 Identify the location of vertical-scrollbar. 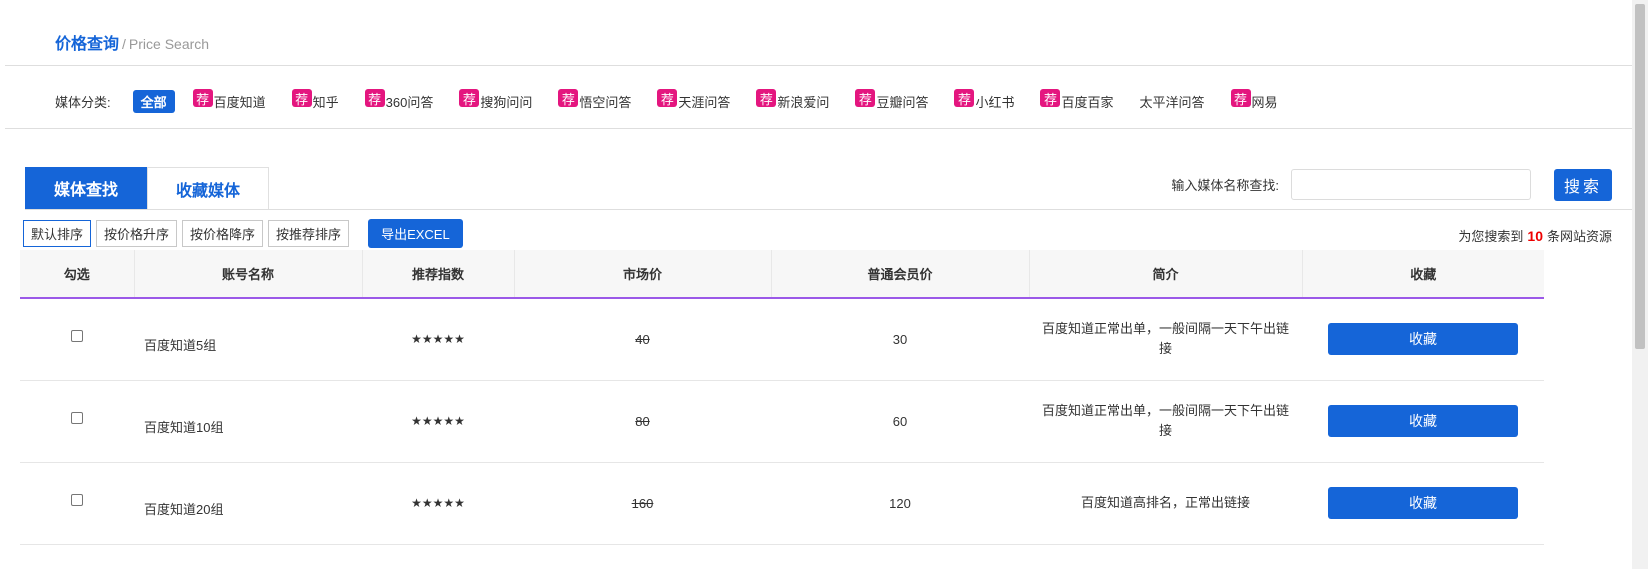
(1640, 284).